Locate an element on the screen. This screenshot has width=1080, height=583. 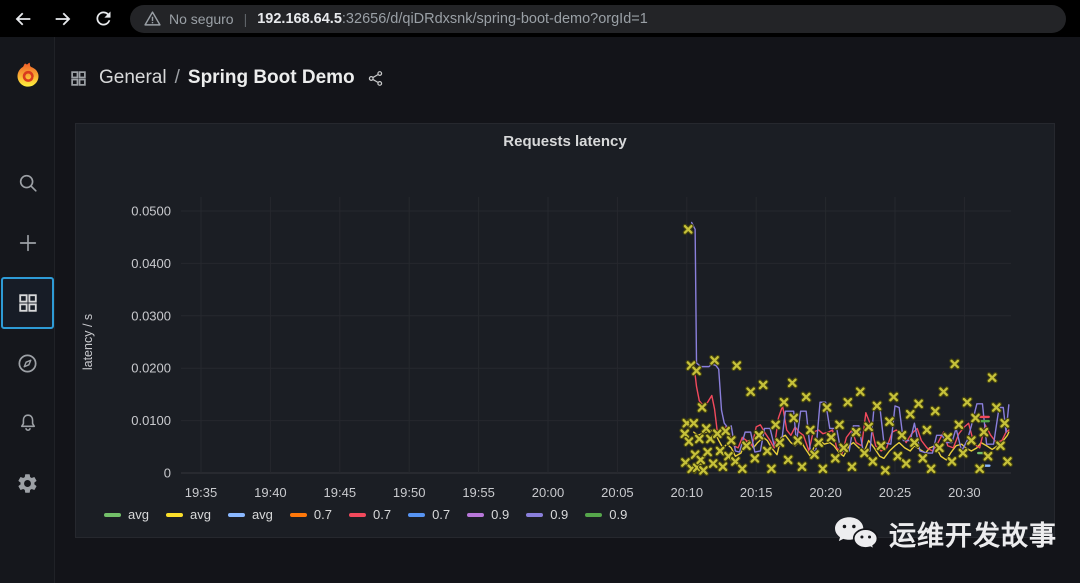
forward-icon is located at coordinates (63, 18).